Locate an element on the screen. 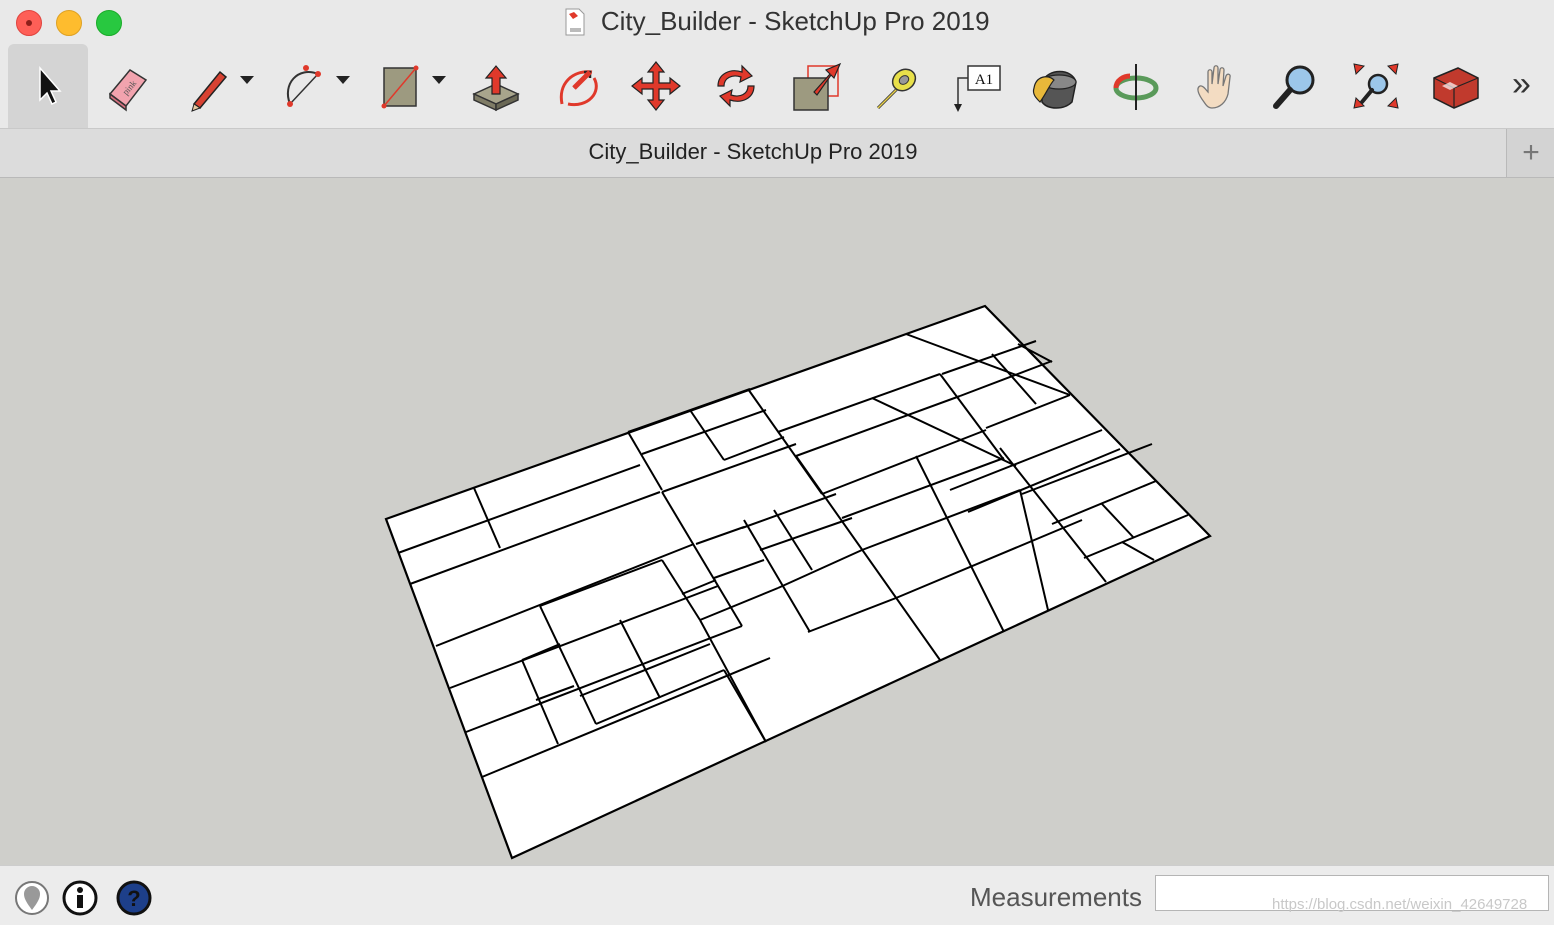 The image size is (1554, 925). rotate-tool-button is located at coordinates (736, 86).